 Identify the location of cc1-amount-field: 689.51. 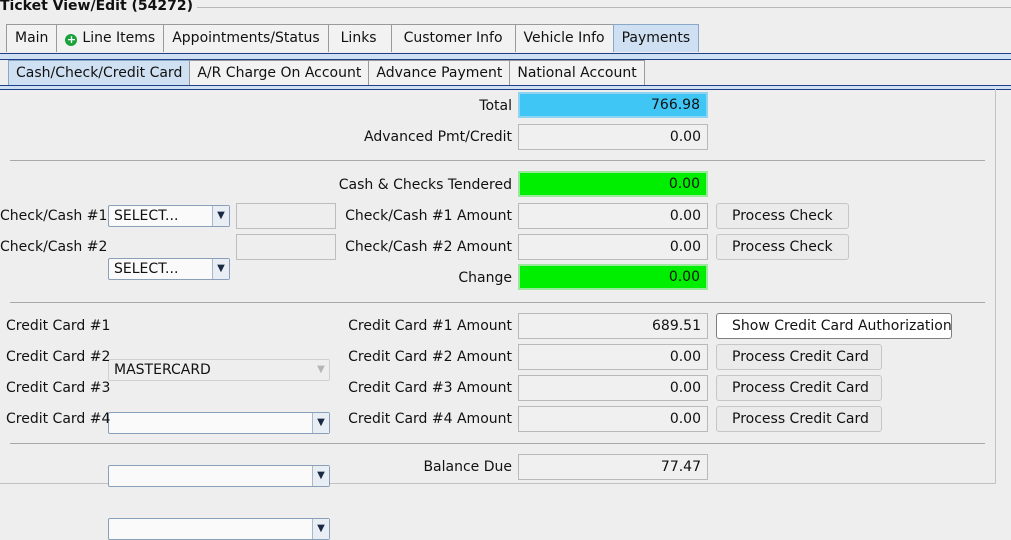
(613, 326).